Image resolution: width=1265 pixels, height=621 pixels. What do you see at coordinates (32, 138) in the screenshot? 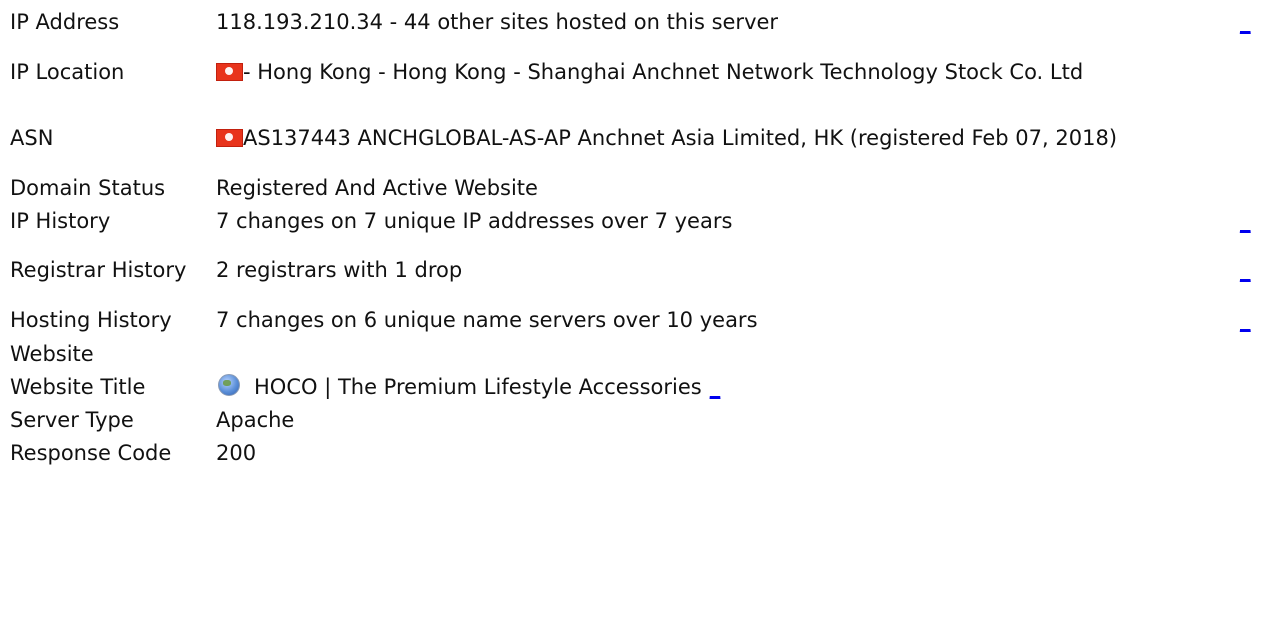
I see `label-asn: ASN` at bounding box center [32, 138].